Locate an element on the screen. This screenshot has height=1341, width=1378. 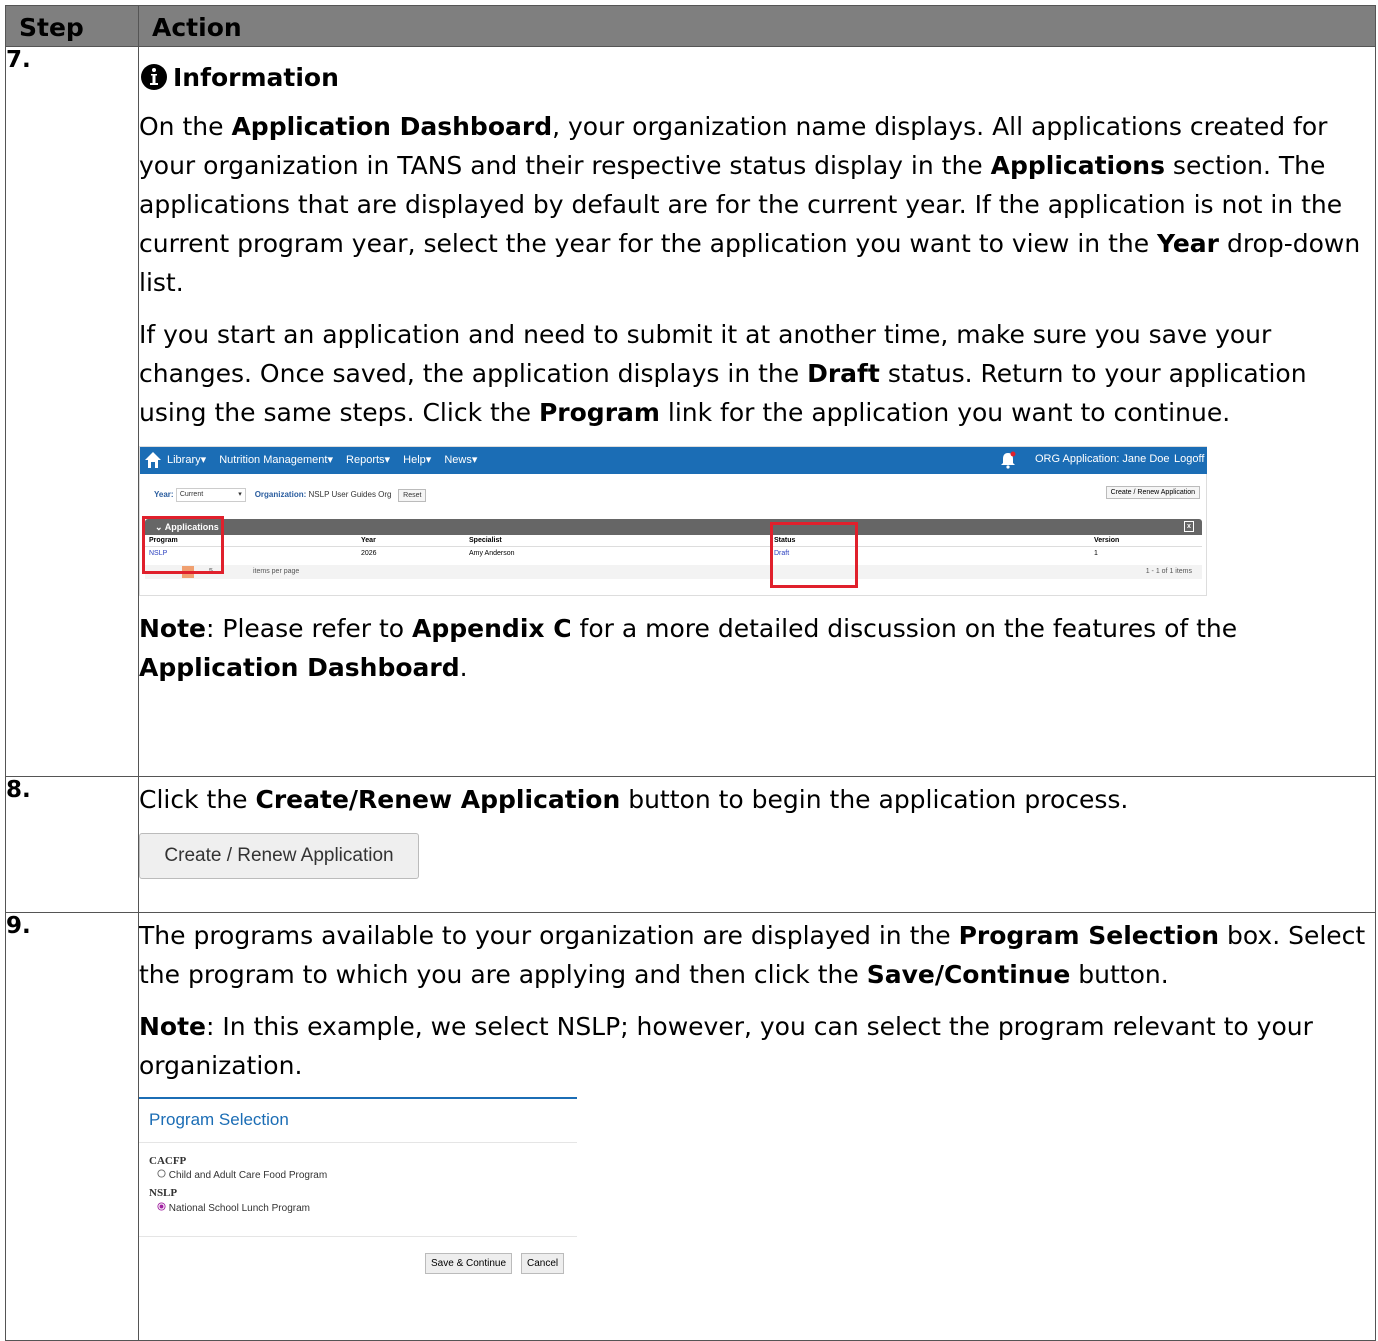
grid-cell: 2026 is located at coordinates (369, 553).